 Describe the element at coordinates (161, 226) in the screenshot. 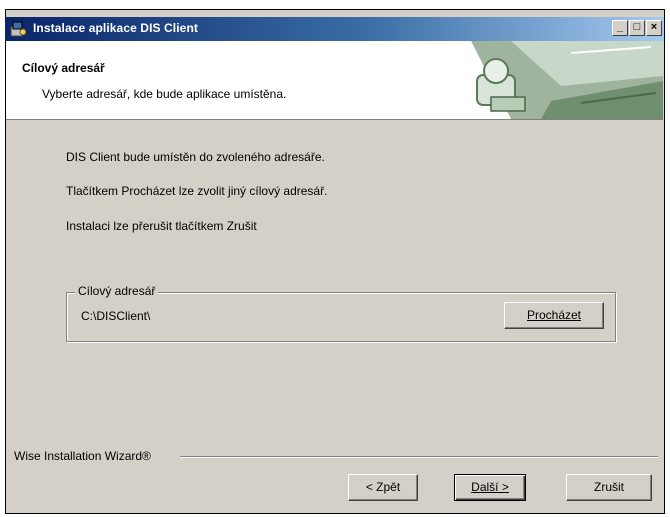

I see `info-text-cancel: Instalaci lze přerušit tlačítkem Zrušit` at that location.